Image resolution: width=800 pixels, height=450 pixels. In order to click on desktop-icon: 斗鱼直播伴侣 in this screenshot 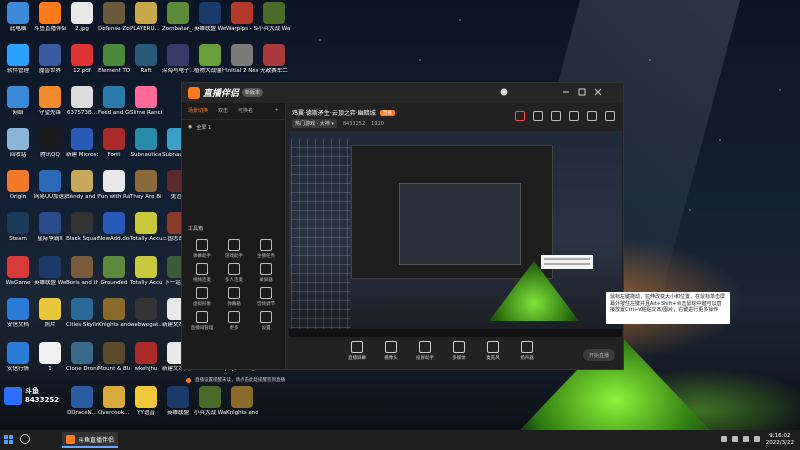, I will do `click(50, 17)`.